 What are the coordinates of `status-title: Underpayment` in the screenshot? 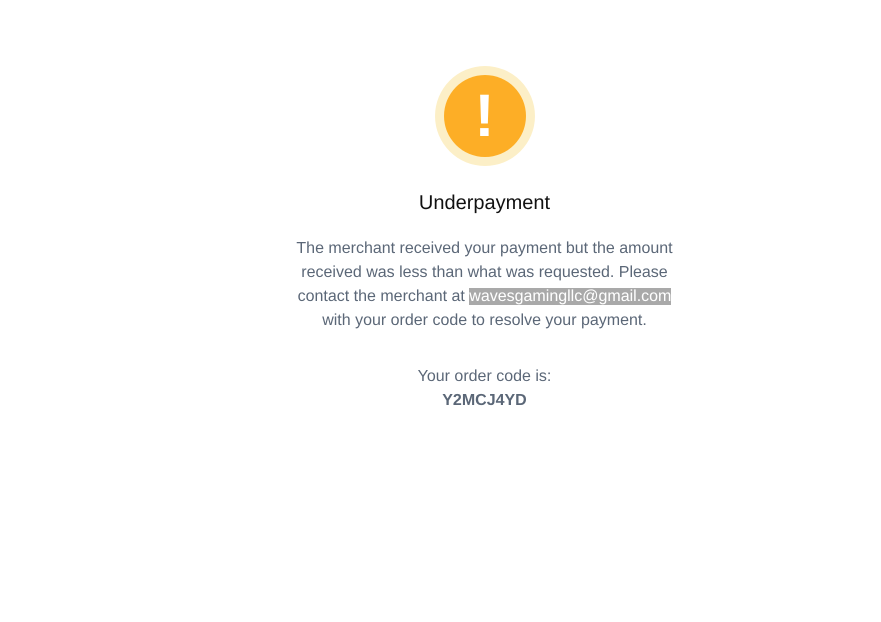 It's located at (484, 203).